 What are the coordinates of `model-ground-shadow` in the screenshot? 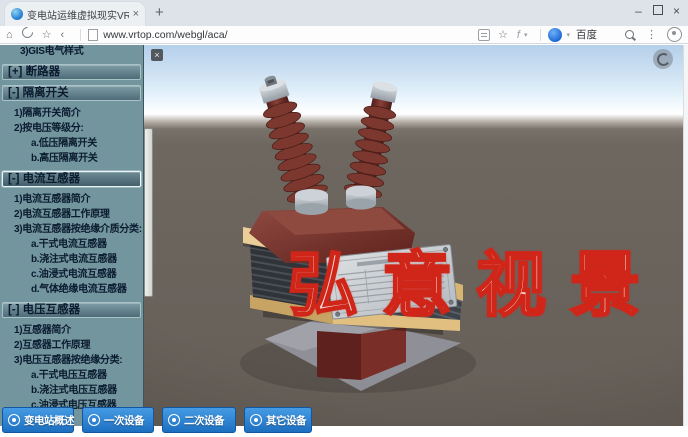 It's located at (358, 363).